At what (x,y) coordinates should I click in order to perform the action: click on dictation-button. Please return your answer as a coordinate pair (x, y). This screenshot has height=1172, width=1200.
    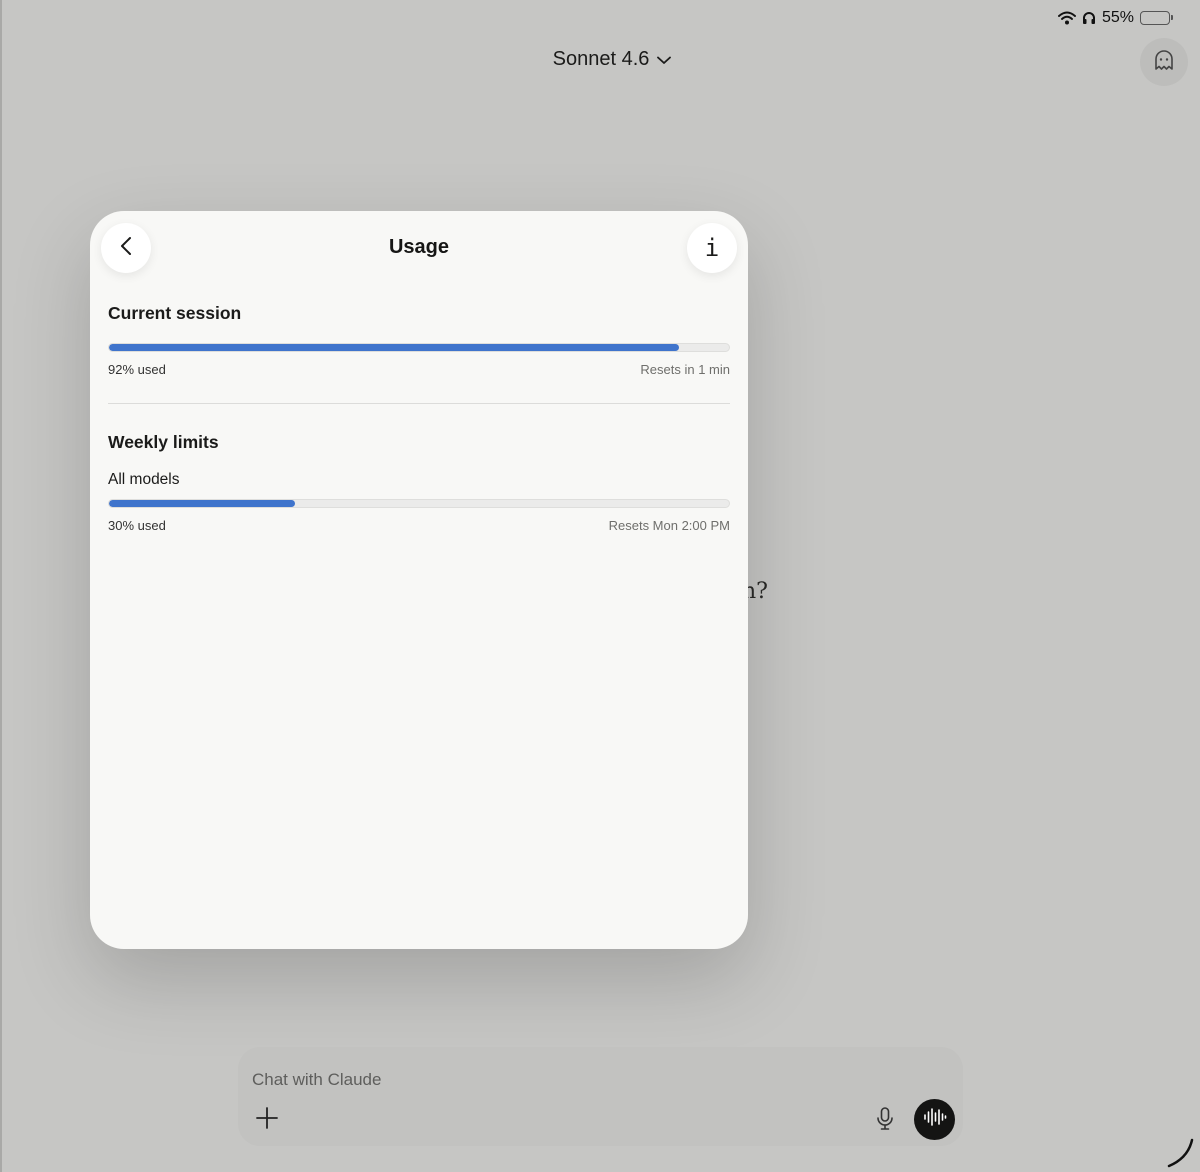
    Looking at the image, I should click on (885, 1121).